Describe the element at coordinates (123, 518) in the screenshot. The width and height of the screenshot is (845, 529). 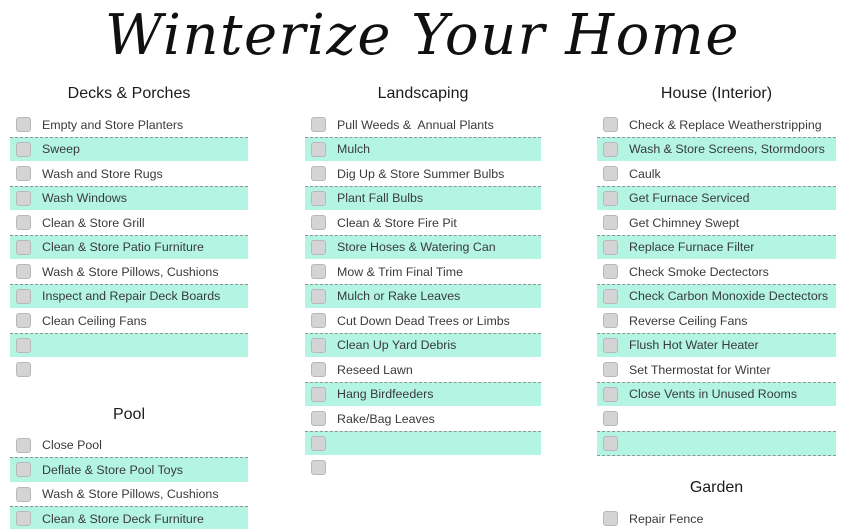
I see `checklist-item-label: Clean & Store Deck Furniture` at that location.